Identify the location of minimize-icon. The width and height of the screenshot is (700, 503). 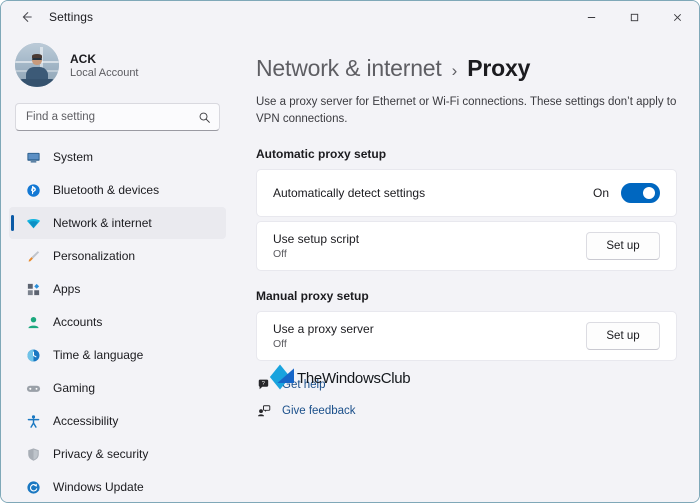
(591, 17).